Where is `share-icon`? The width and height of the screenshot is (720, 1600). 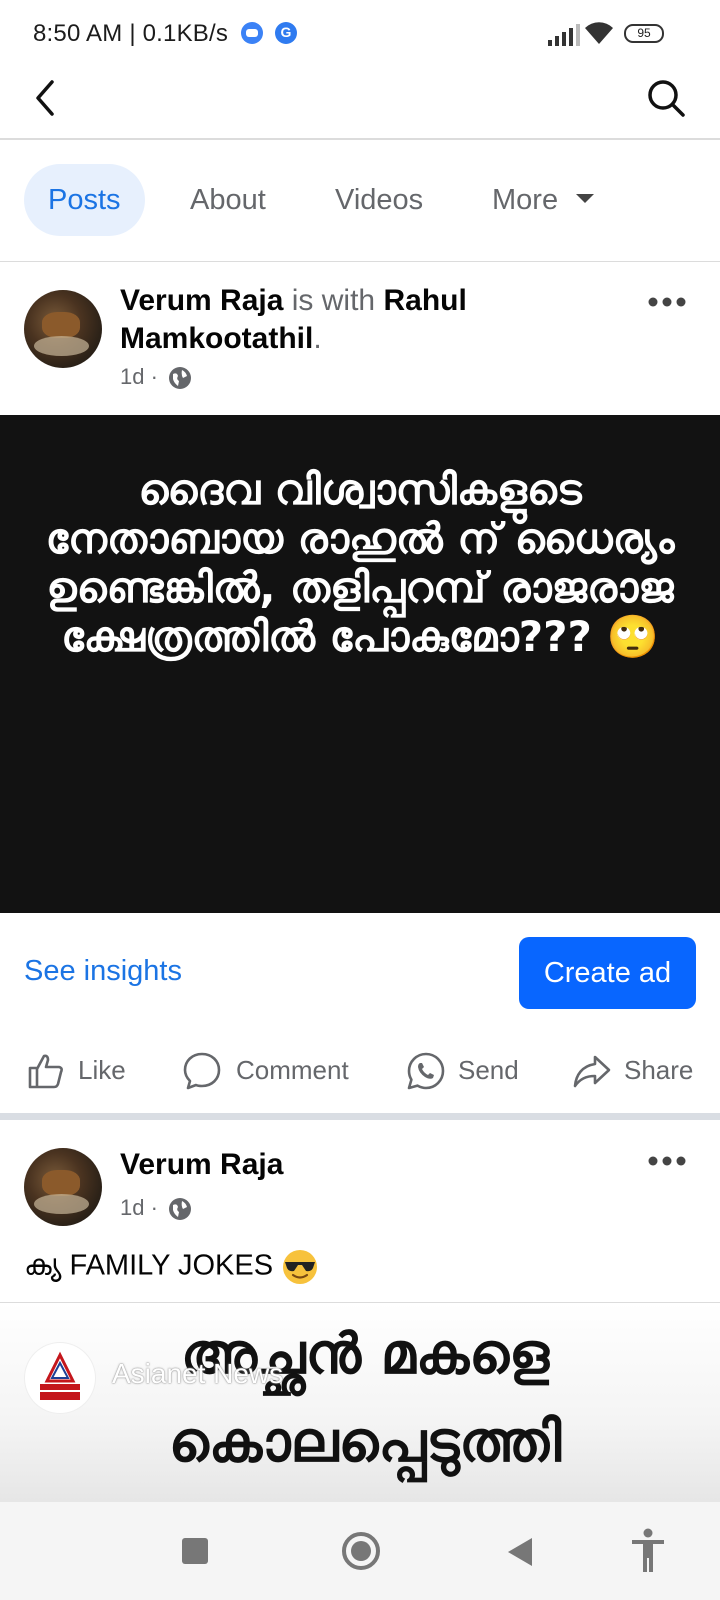 share-icon is located at coordinates (592, 1071).